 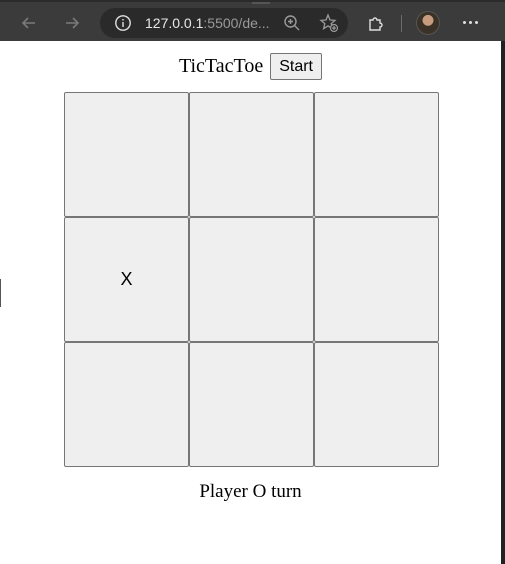 I want to click on game-header: TicTacToe Start, so click(x=250, y=66).